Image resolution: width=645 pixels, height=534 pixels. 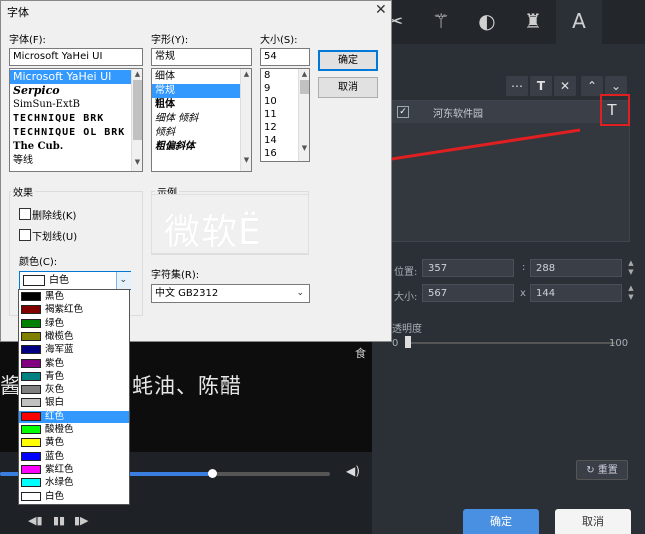 What do you see at coordinates (196, 133) in the screenshot?
I see `style-item: 倾斜` at bounding box center [196, 133].